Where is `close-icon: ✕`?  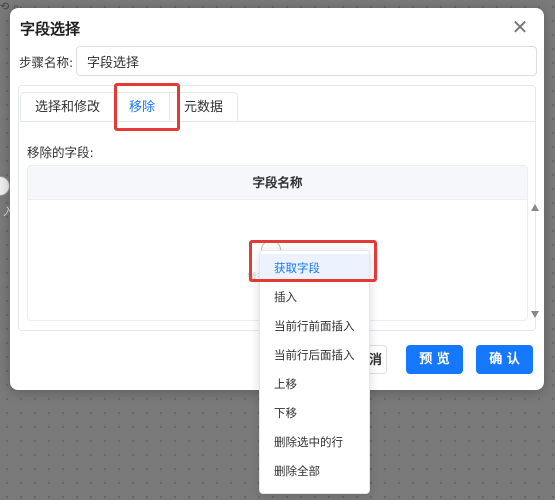
close-icon: ✕ is located at coordinates (520, 27).